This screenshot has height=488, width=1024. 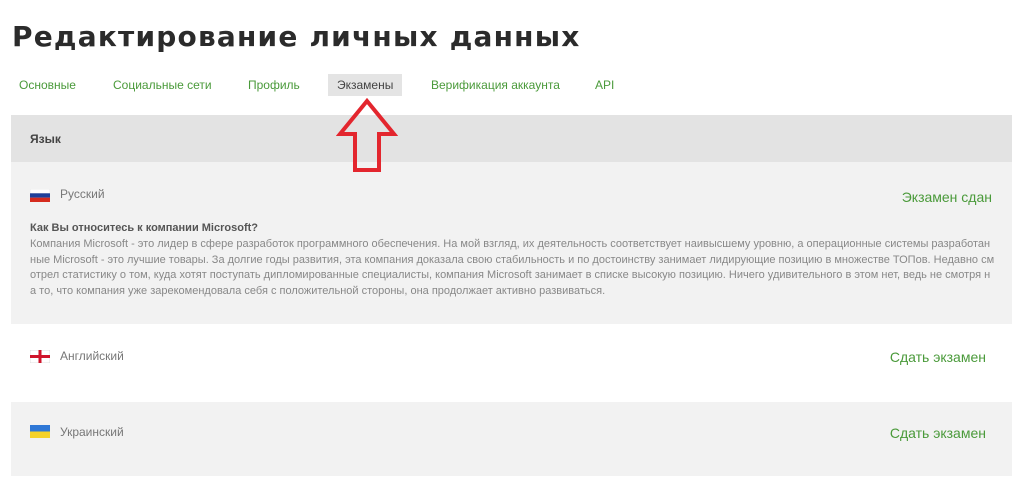 I want to click on ukraine-flag-icon, so click(x=40, y=431).